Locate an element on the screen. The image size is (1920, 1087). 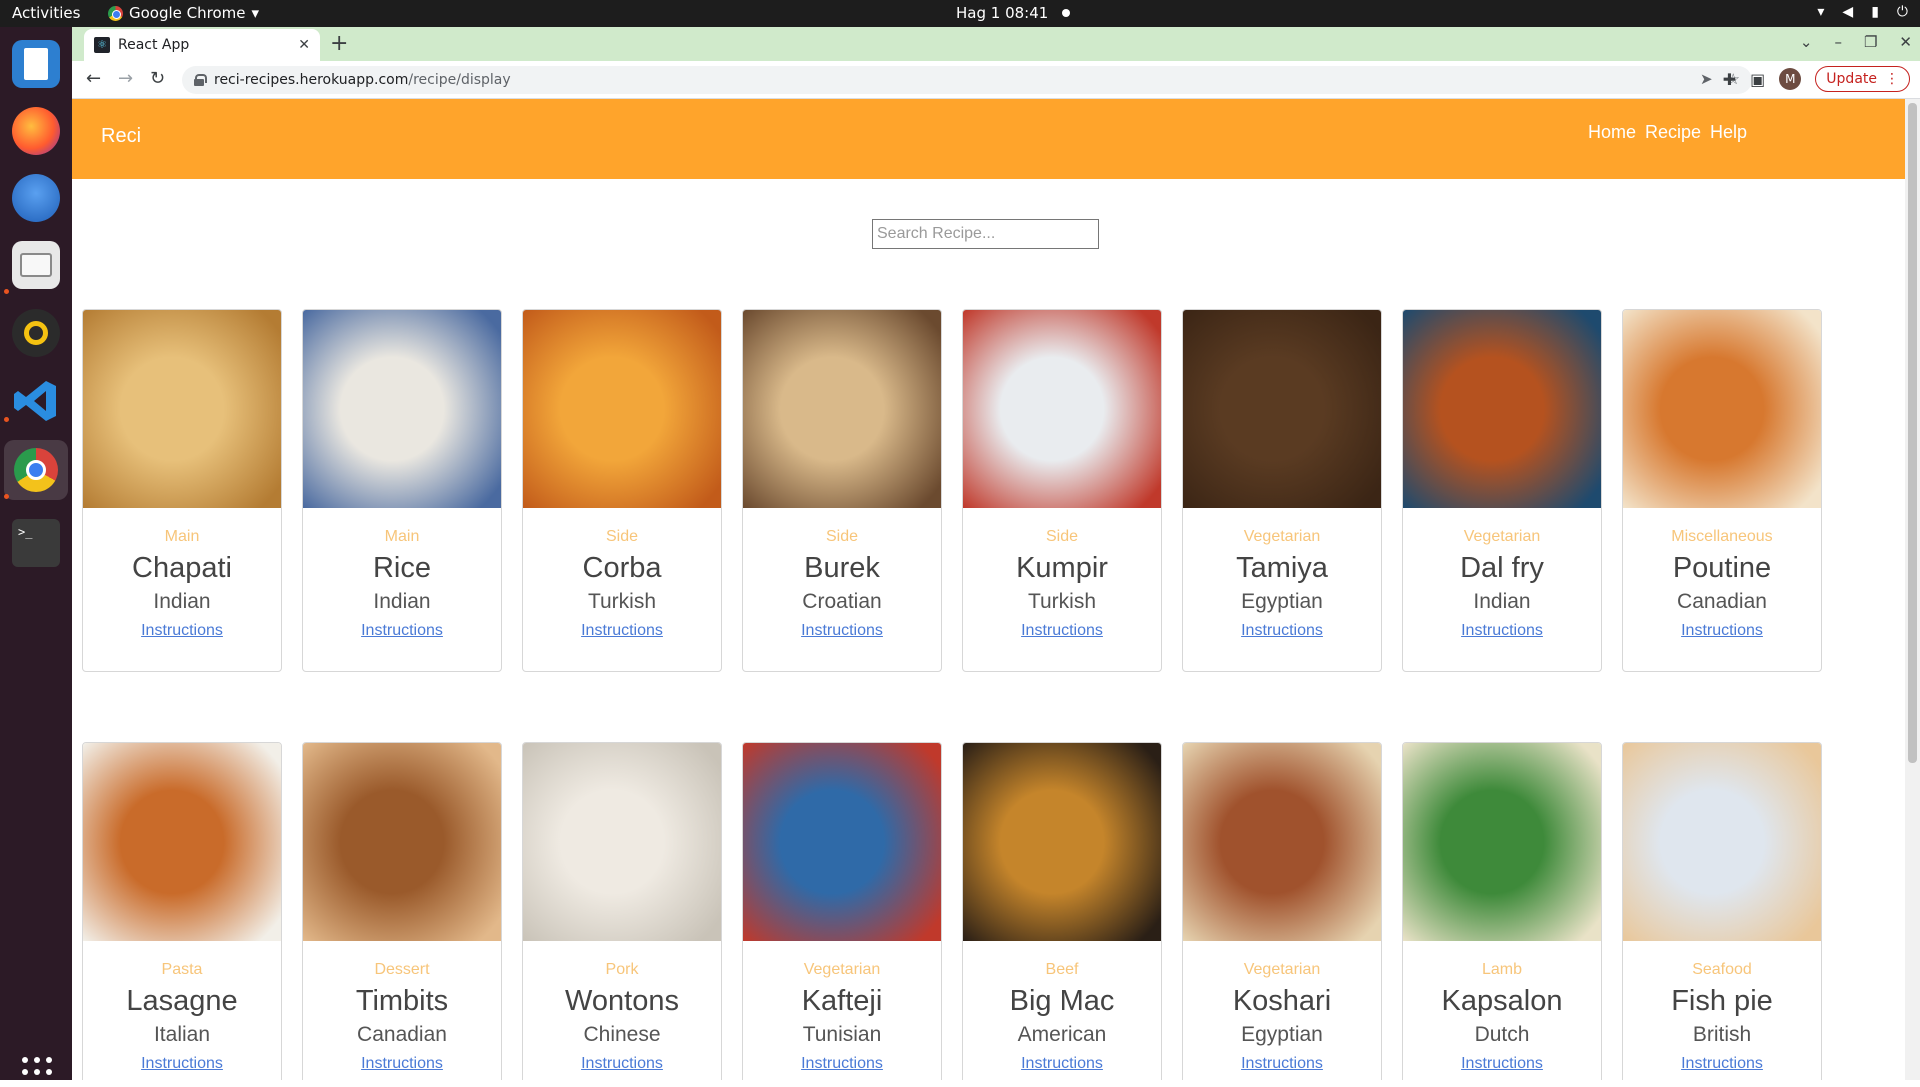
recipe-card: Miscellaneous Poutine Canadian Instructions is located at coordinates (1722, 490).